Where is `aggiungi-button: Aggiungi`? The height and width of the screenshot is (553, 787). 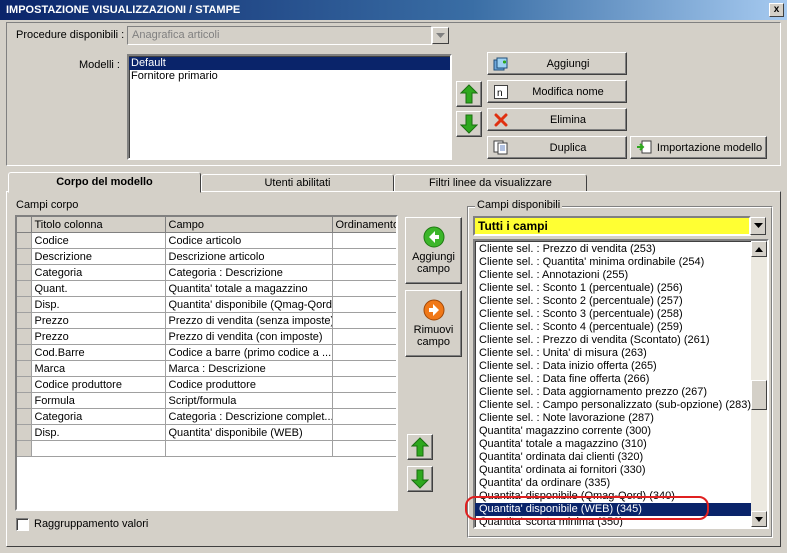
aggiungi-button: Aggiungi is located at coordinates (557, 63).